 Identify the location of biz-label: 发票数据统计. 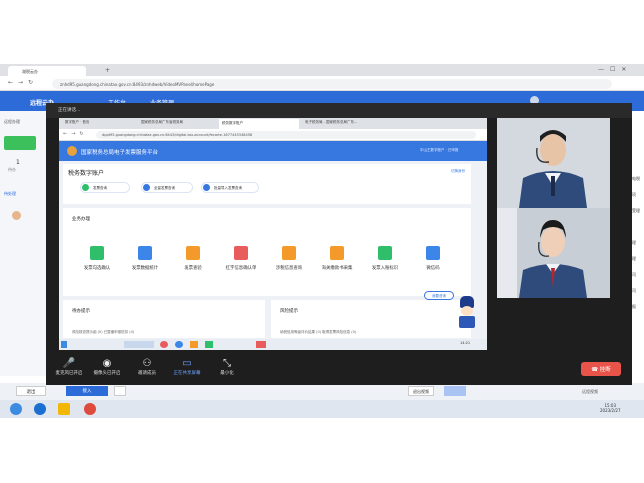
(145, 268).